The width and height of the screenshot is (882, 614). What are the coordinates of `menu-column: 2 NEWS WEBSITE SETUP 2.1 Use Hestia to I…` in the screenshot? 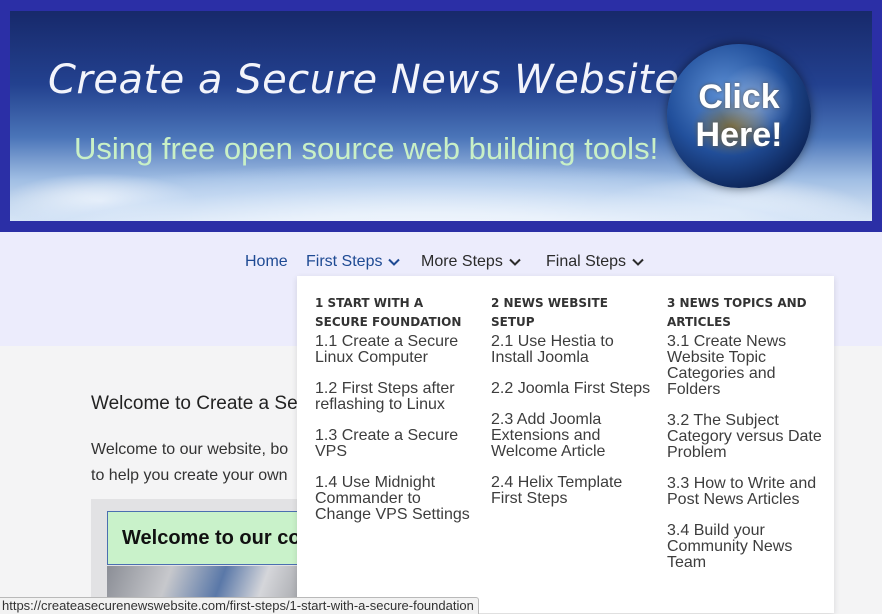 It's located at (571, 408).